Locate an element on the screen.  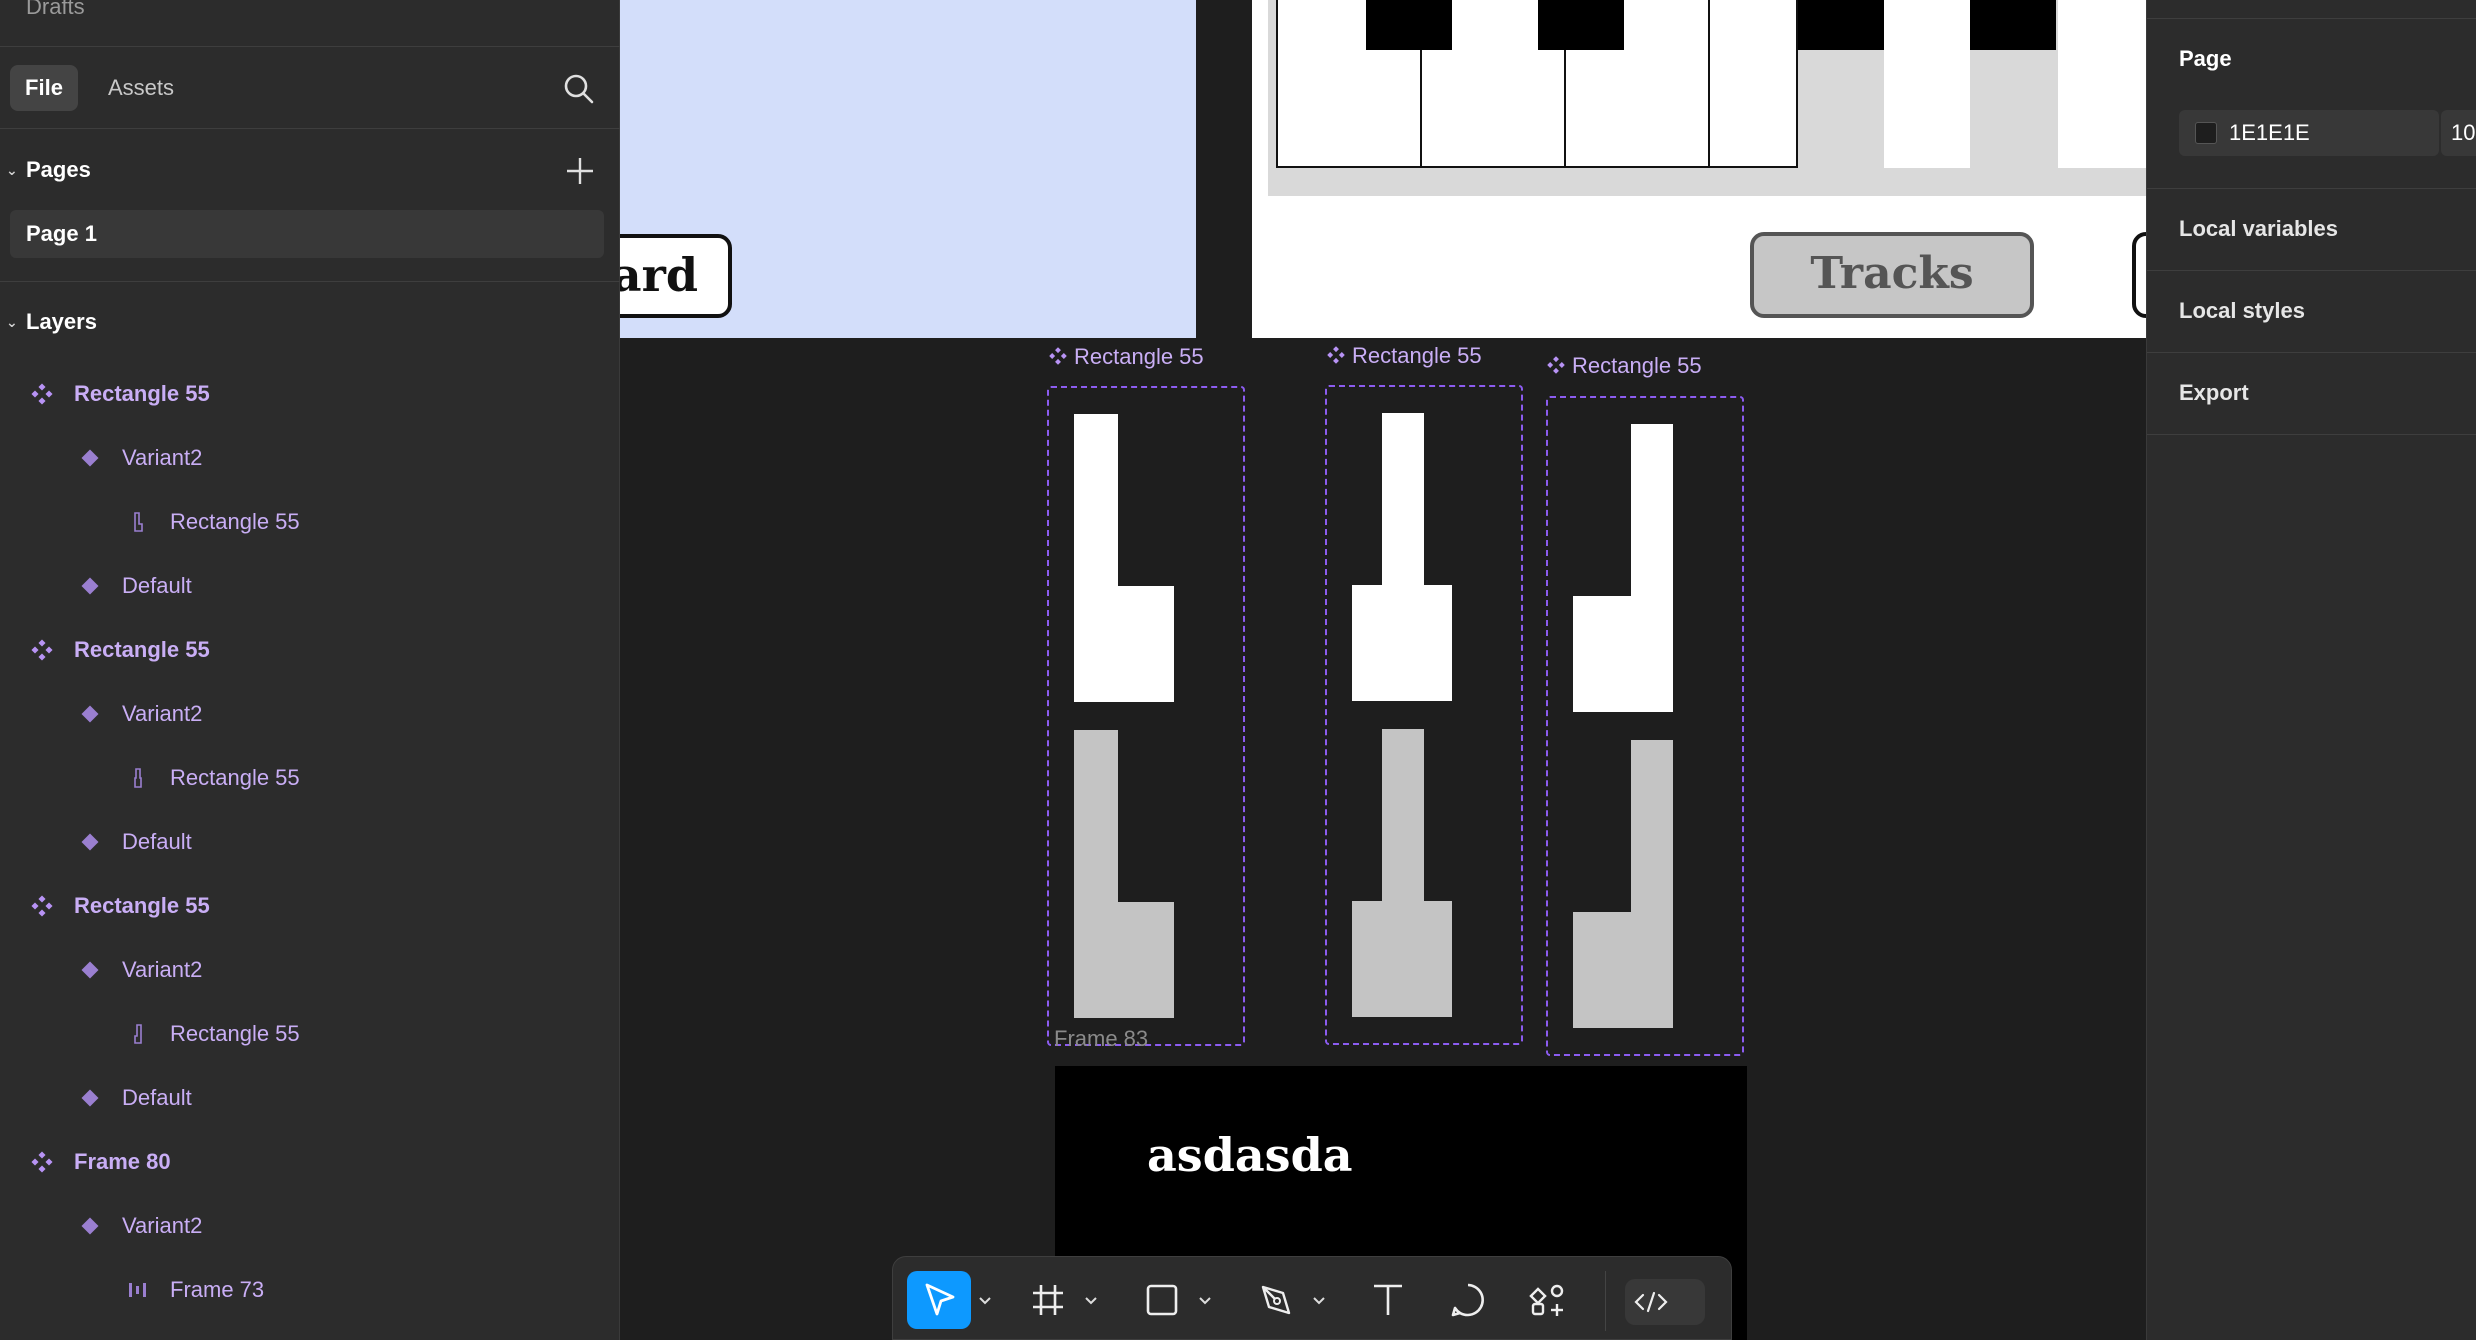
comment-icon is located at coordinates (1467, 1300).